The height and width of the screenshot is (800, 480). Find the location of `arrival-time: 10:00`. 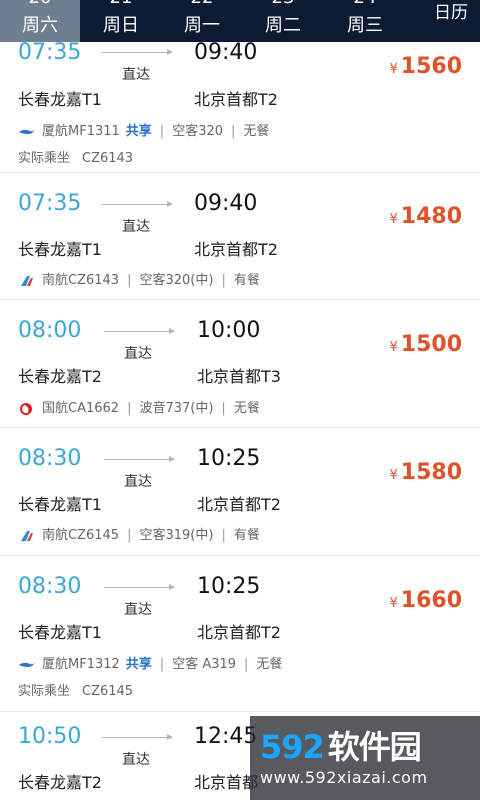

arrival-time: 10:00 is located at coordinates (229, 330).